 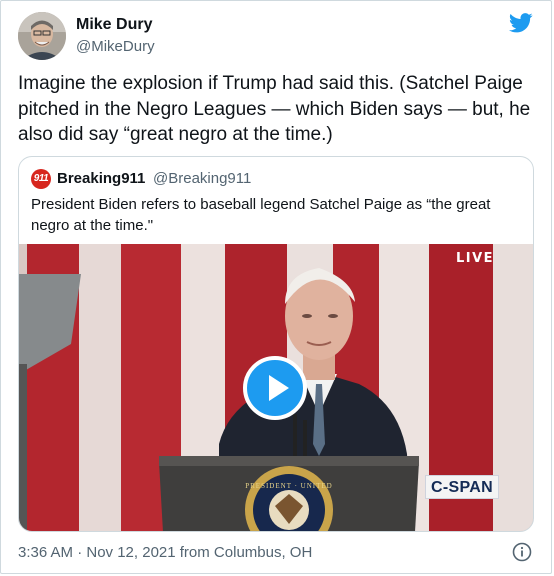 What do you see at coordinates (165, 552) in the screenshot?
I see `tweet-timestamp: 3:36 AM · Nov 12, 2021 from Columbus, OH` at bounding box center [165, 552].